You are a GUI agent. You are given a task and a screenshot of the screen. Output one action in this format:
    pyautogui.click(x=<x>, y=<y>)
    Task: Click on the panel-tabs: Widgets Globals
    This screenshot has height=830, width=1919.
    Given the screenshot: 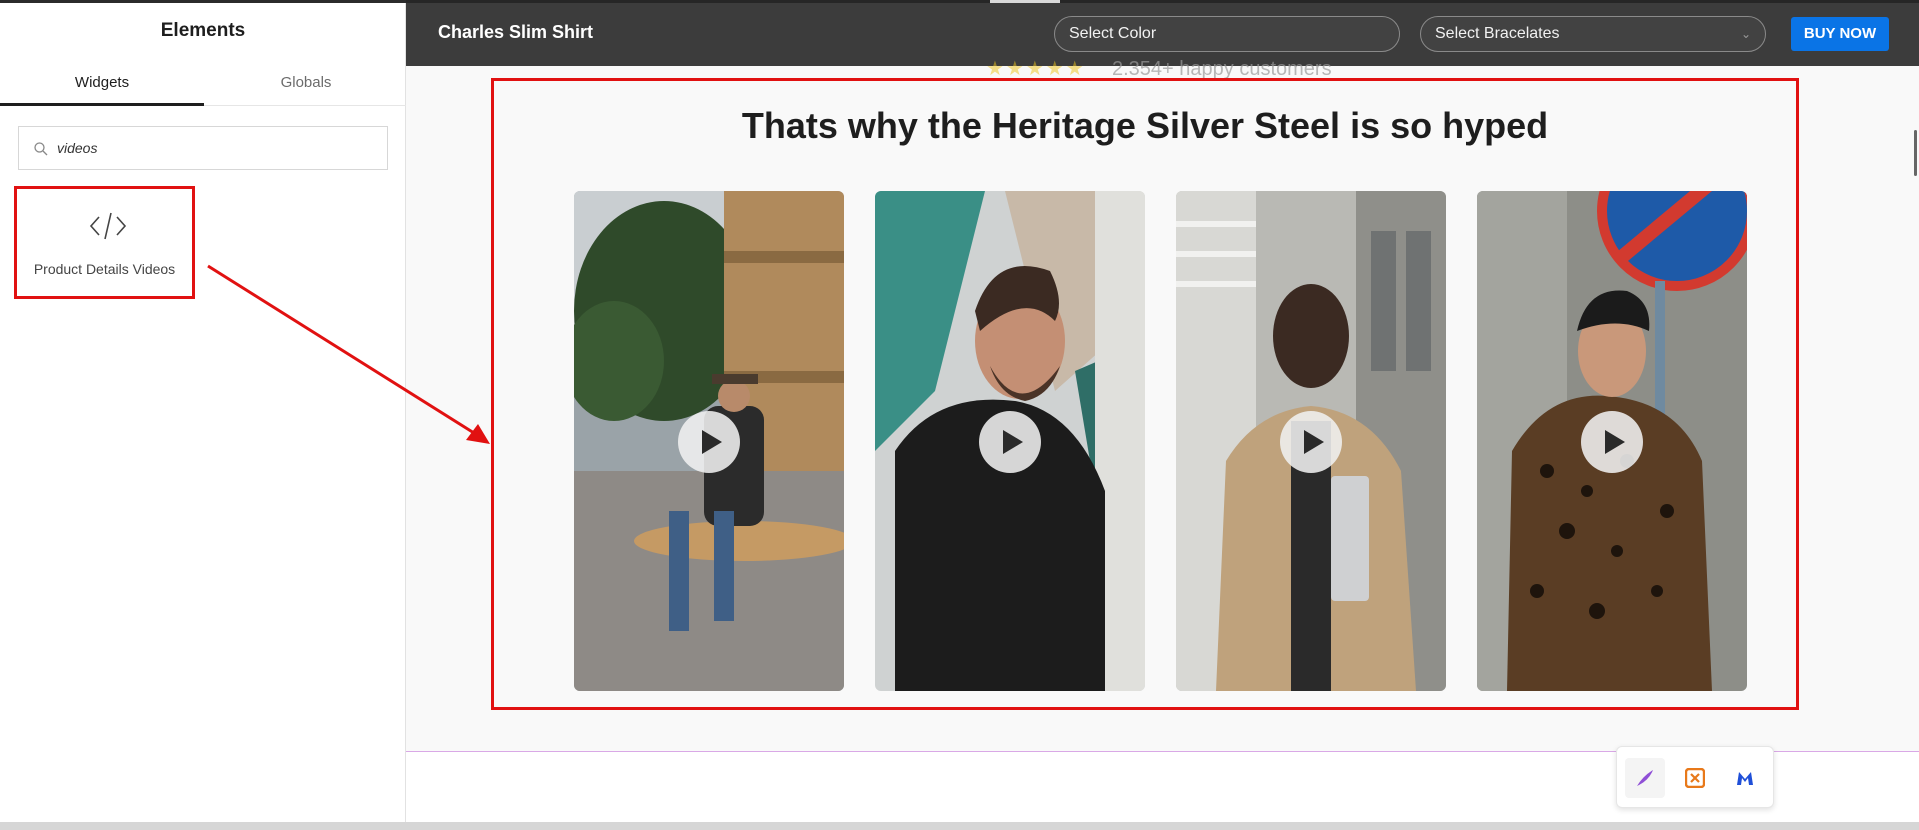 What is the action you would take?
    pyautogui.click(x=203, y=84)
    